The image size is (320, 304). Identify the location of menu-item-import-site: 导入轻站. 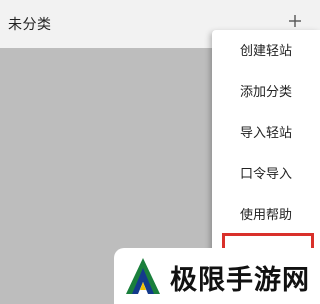
(266, 134).